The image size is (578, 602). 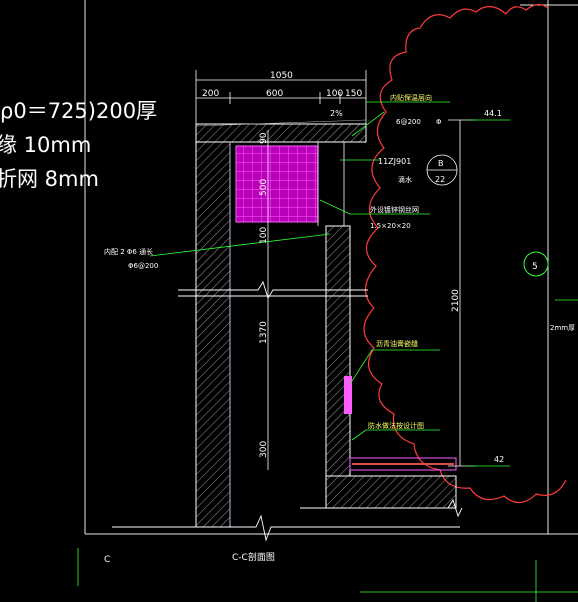 I want to click on dim-150: 150, so click(x=353, y=94).